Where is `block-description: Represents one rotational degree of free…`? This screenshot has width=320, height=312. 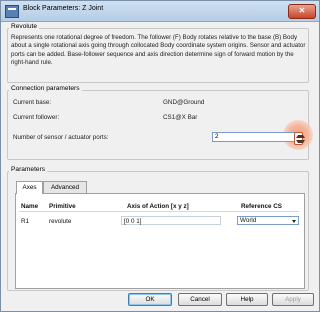 block-description: Represents one rotational degree of free… is located at coordinates (158, 50).